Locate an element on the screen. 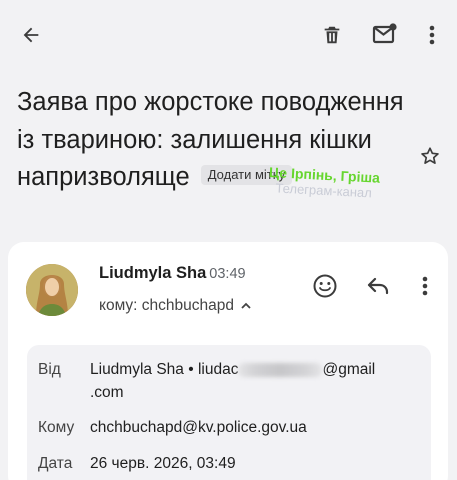  mark-unread-icon is located at coordinates (385, 34).